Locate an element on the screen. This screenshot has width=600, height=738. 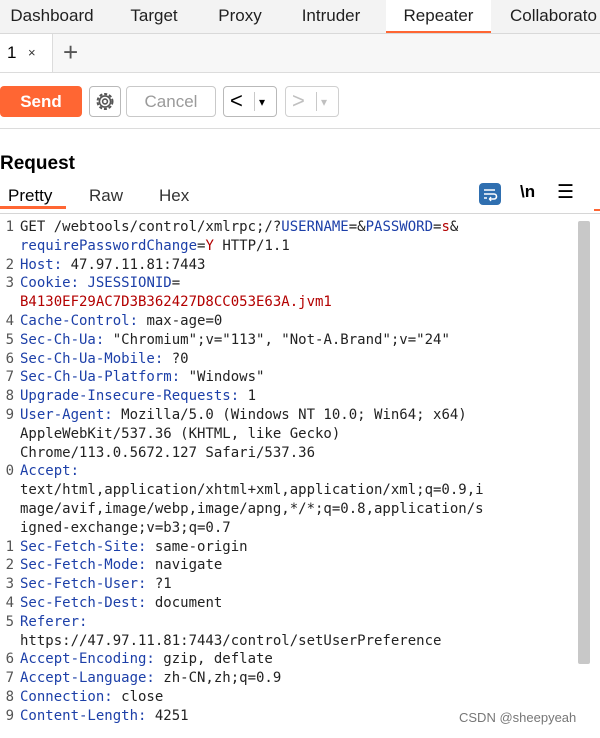
code-line: Connection: close is located at coordinates (91, 697).